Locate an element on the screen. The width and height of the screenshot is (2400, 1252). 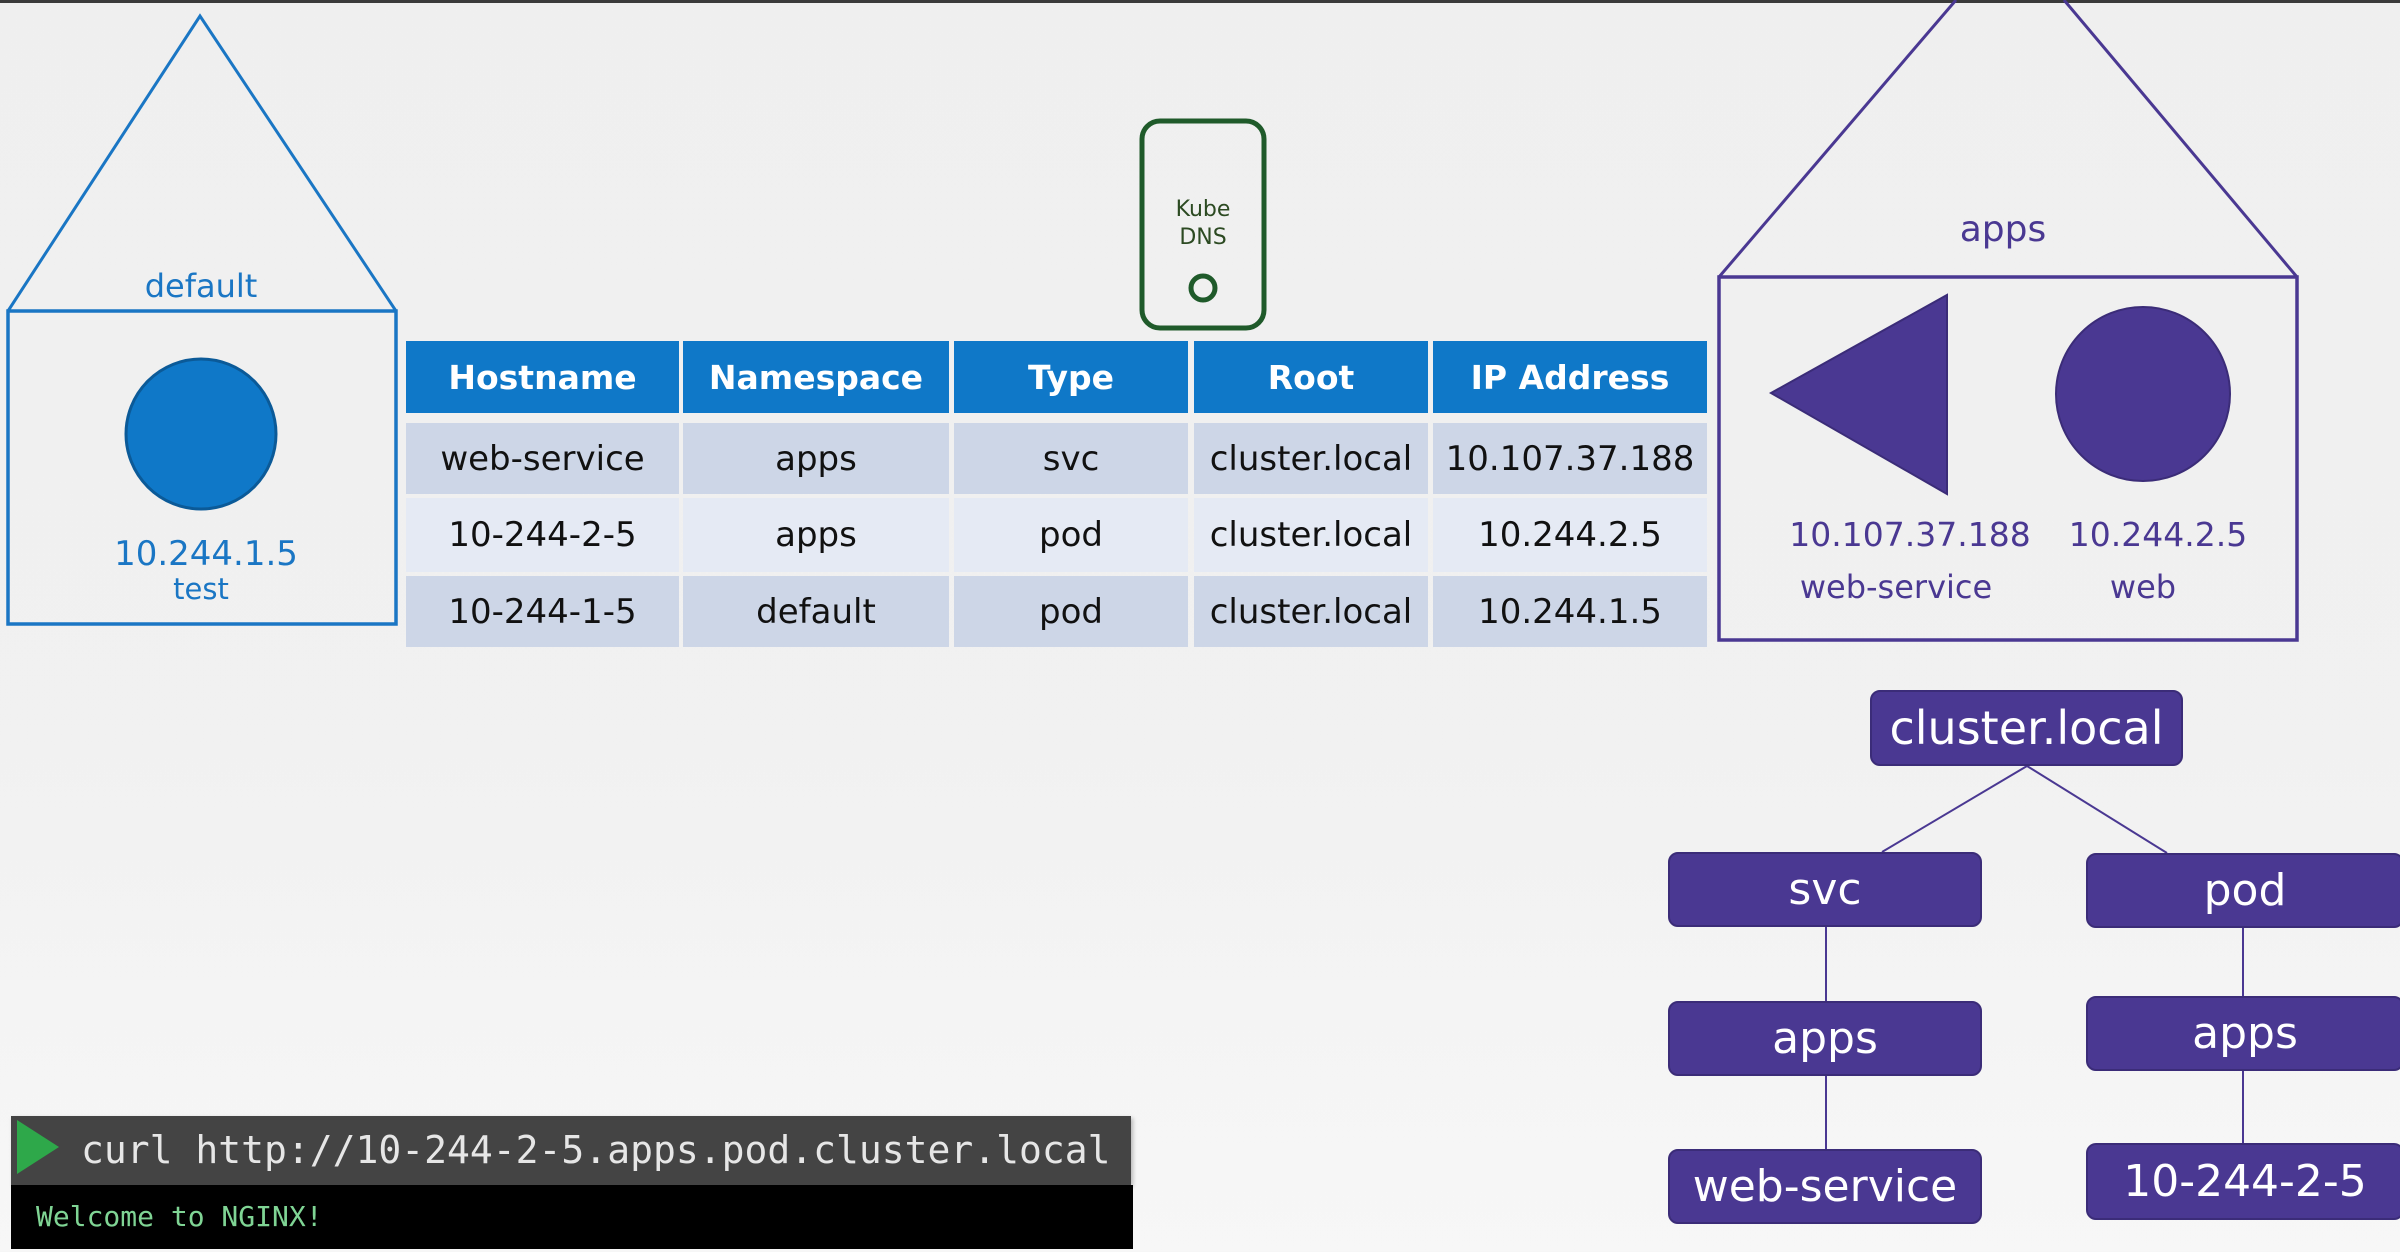
kube-dns-label-line1: Kube is located at coordinates (1203, 209).